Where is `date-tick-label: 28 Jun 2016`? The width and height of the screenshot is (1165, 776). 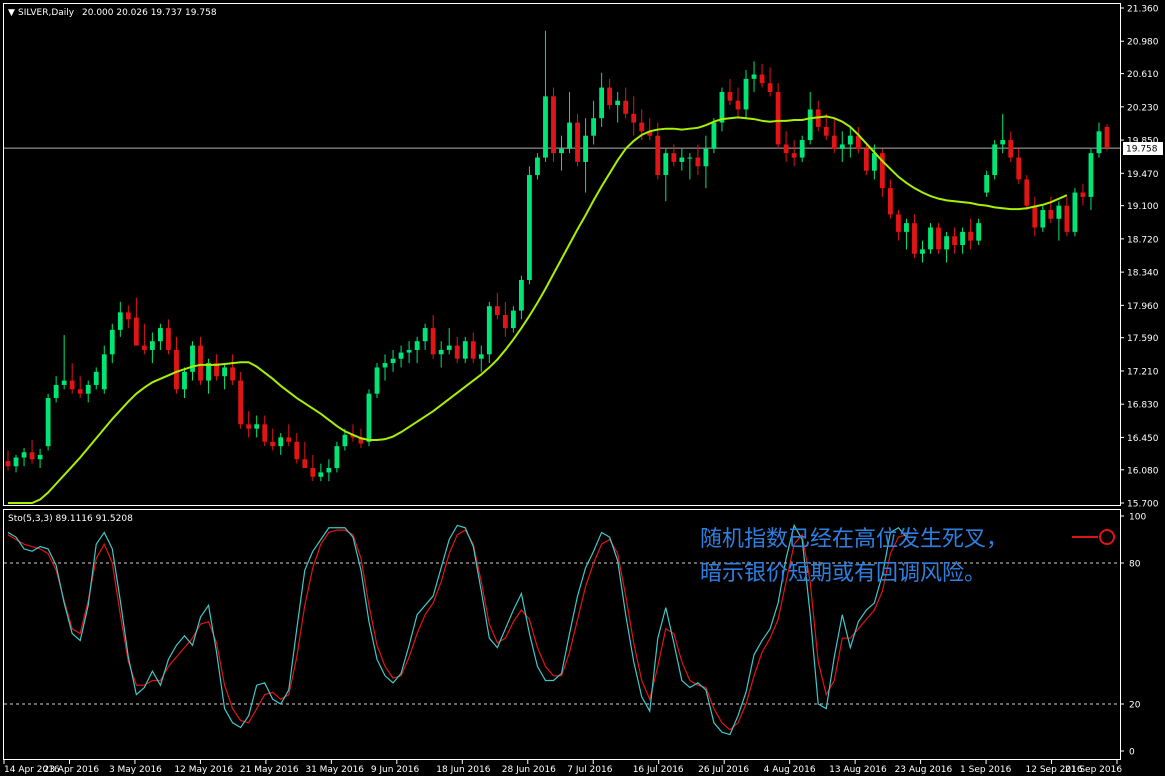 date-tick-label: 28 Jun 2016 is located at coordinates (529, 770).